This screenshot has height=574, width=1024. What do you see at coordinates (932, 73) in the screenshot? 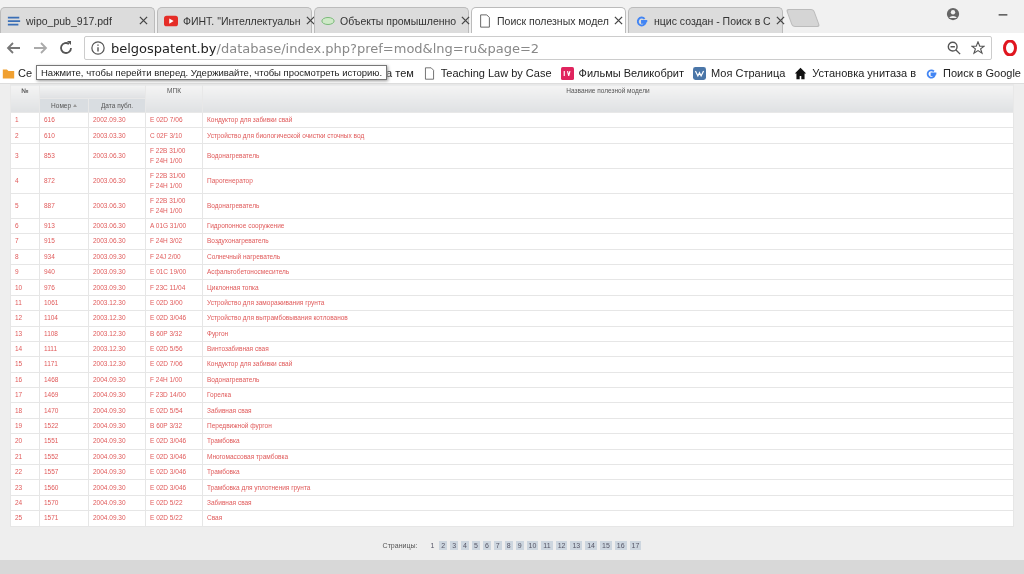
I see `google-icon` at bounding box center [932, 73].